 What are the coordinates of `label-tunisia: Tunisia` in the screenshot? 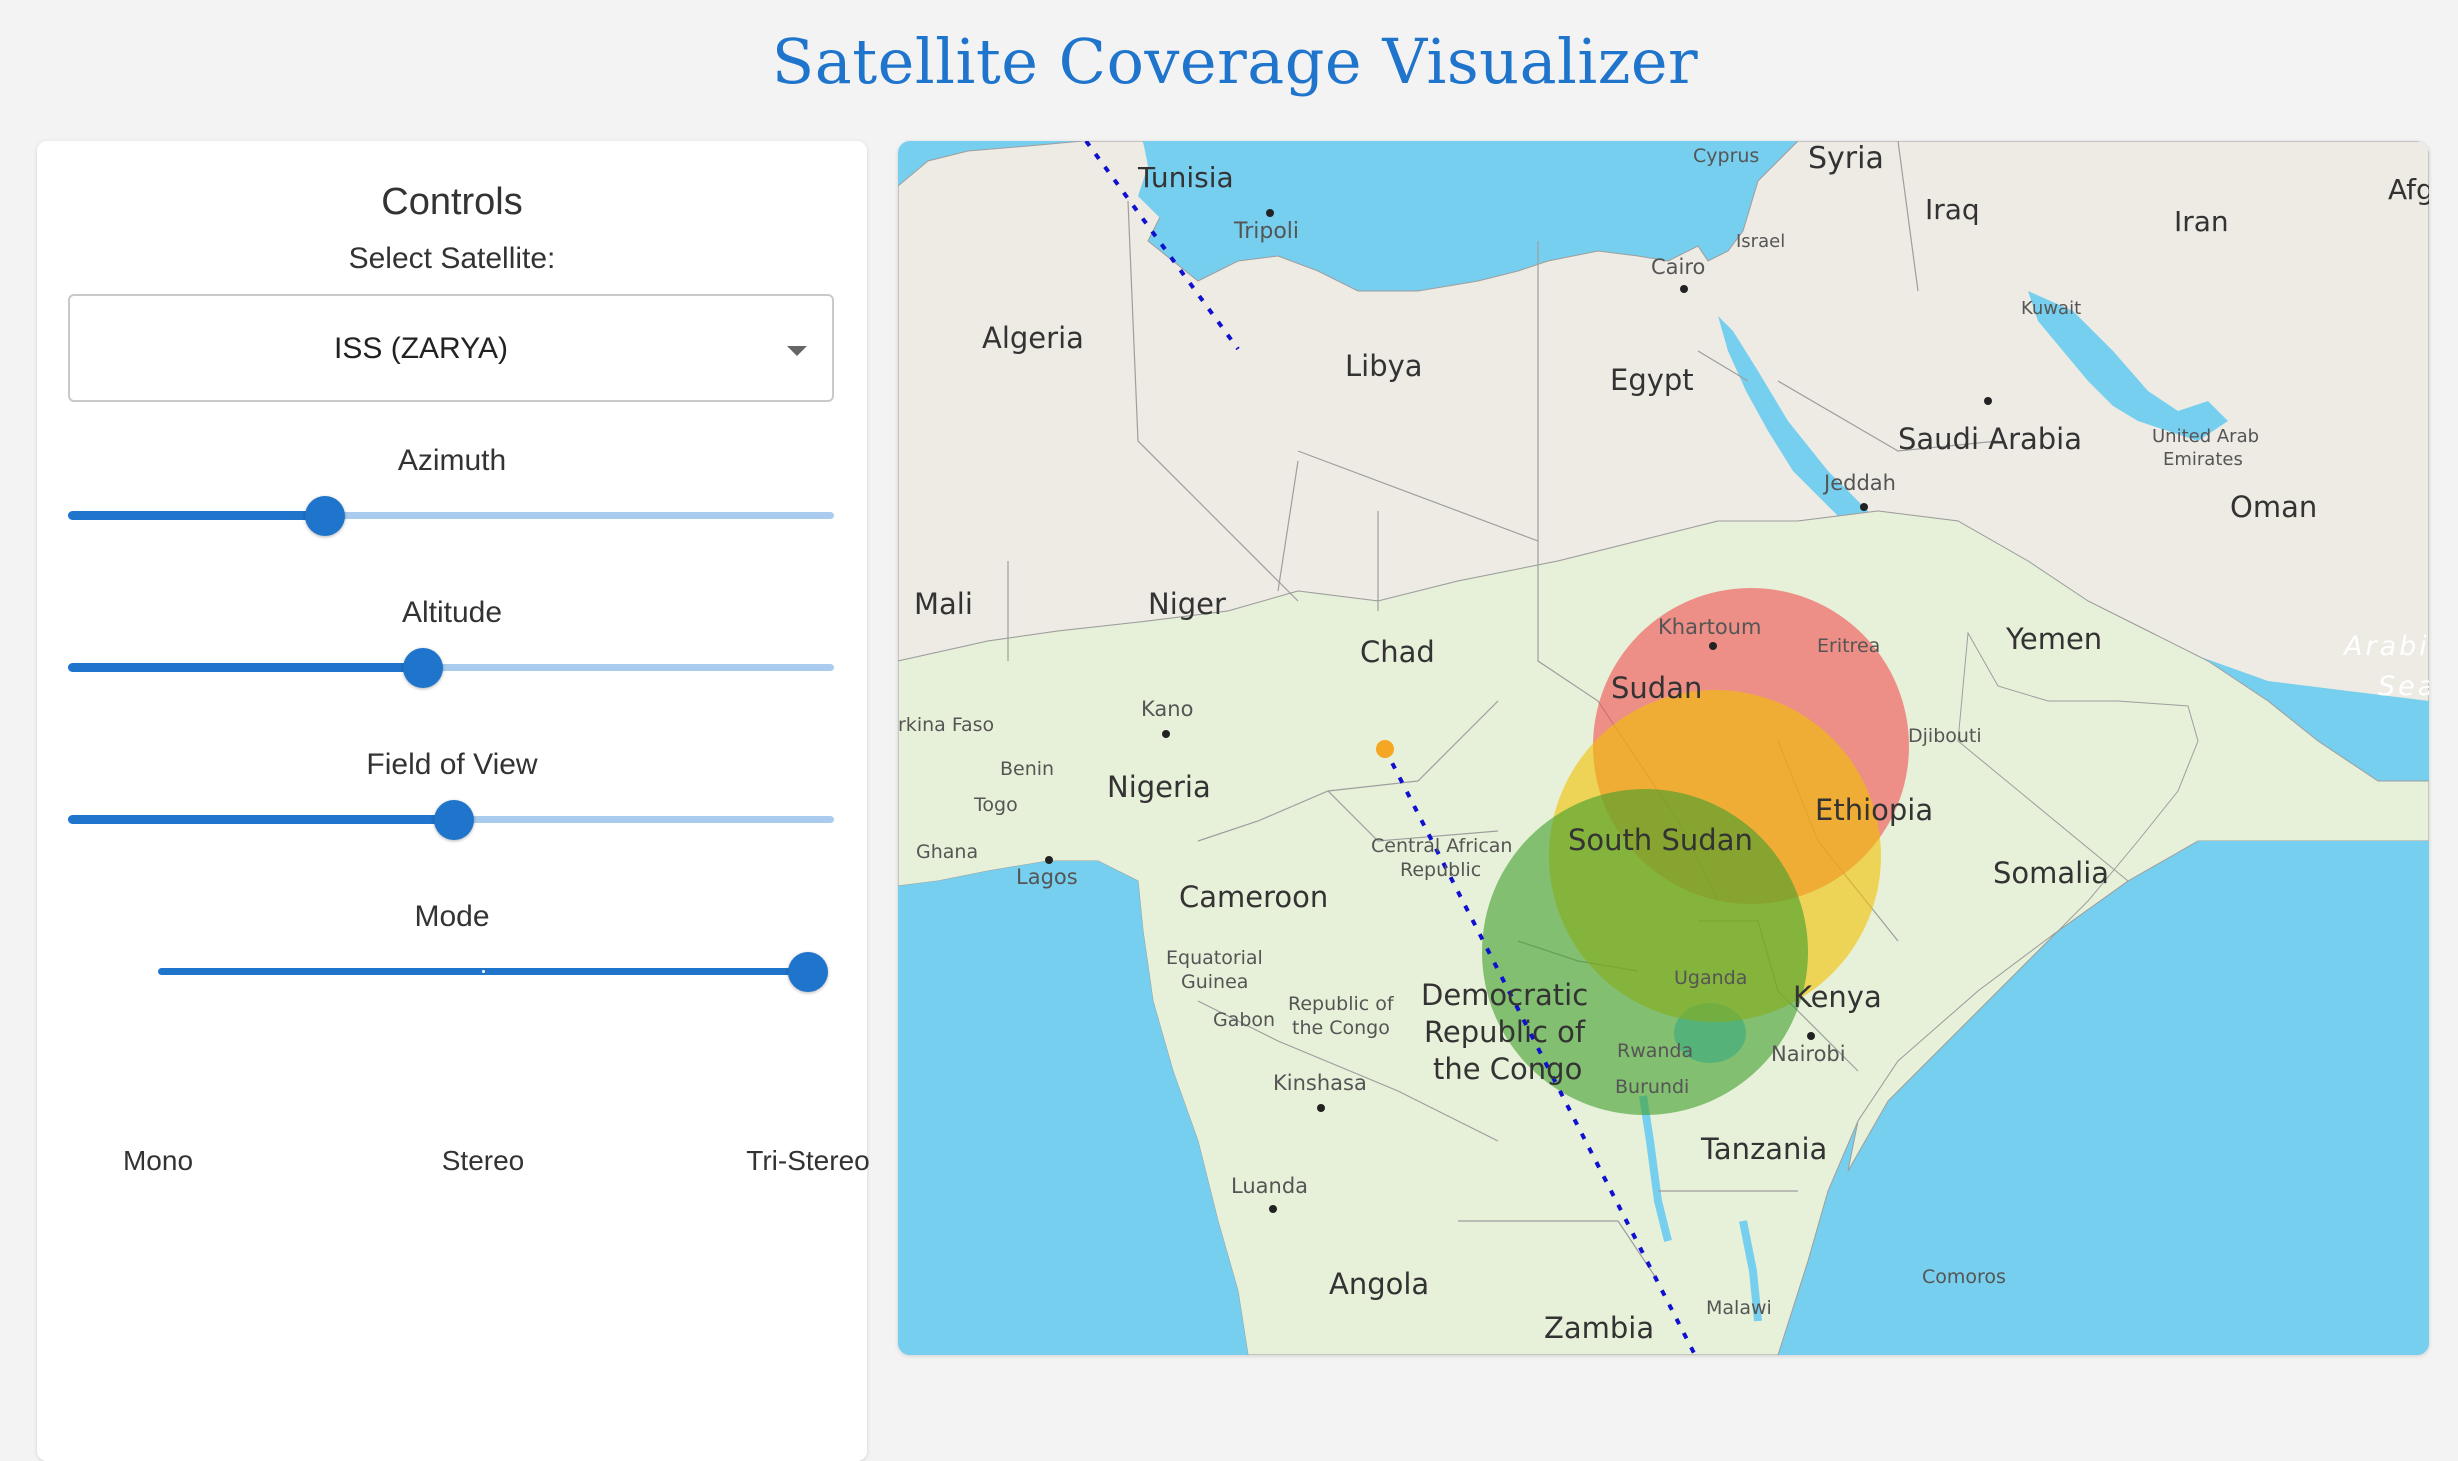 It's located at (1186, 177).